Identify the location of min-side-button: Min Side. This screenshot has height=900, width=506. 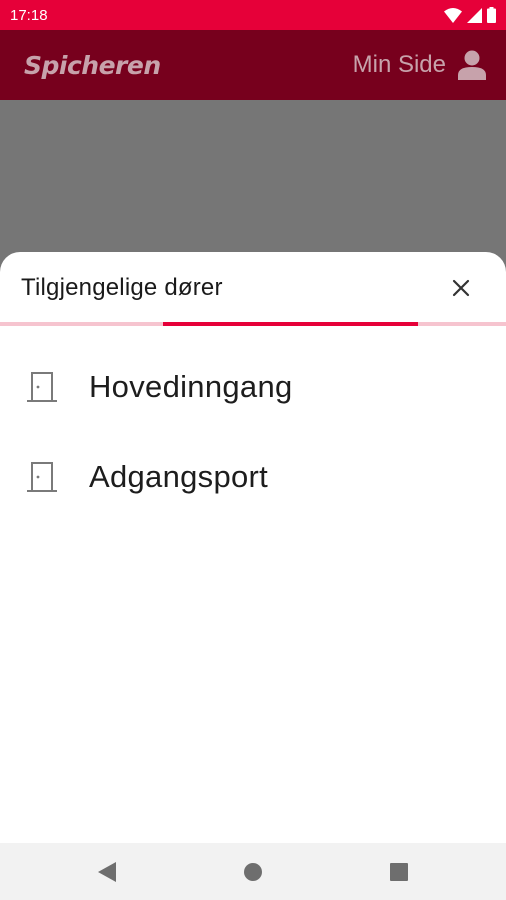
(419, 65).